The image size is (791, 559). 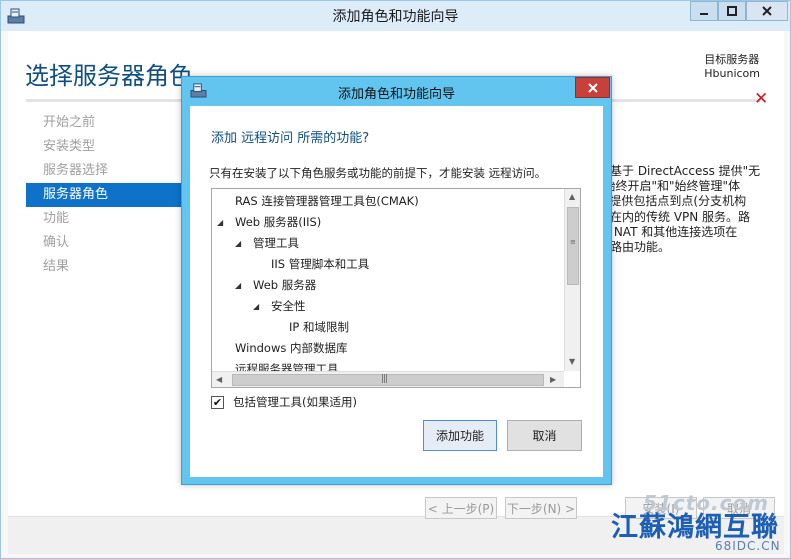 What do you see at coordinates (461, 508) in the screenshot?
I see `previous-button: < 上一步(P)` at bounding box center [461, 508].